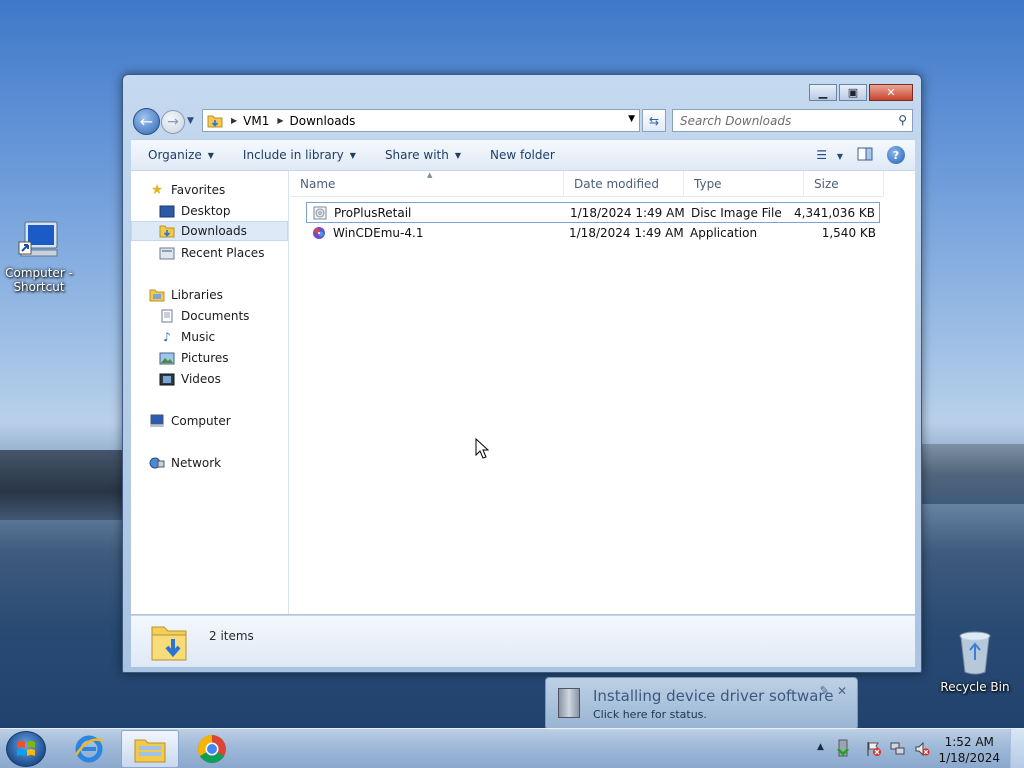 The image size is (1024, 768). I want to click on file-name: WinCDEmu-4.1, so click(378, 233).